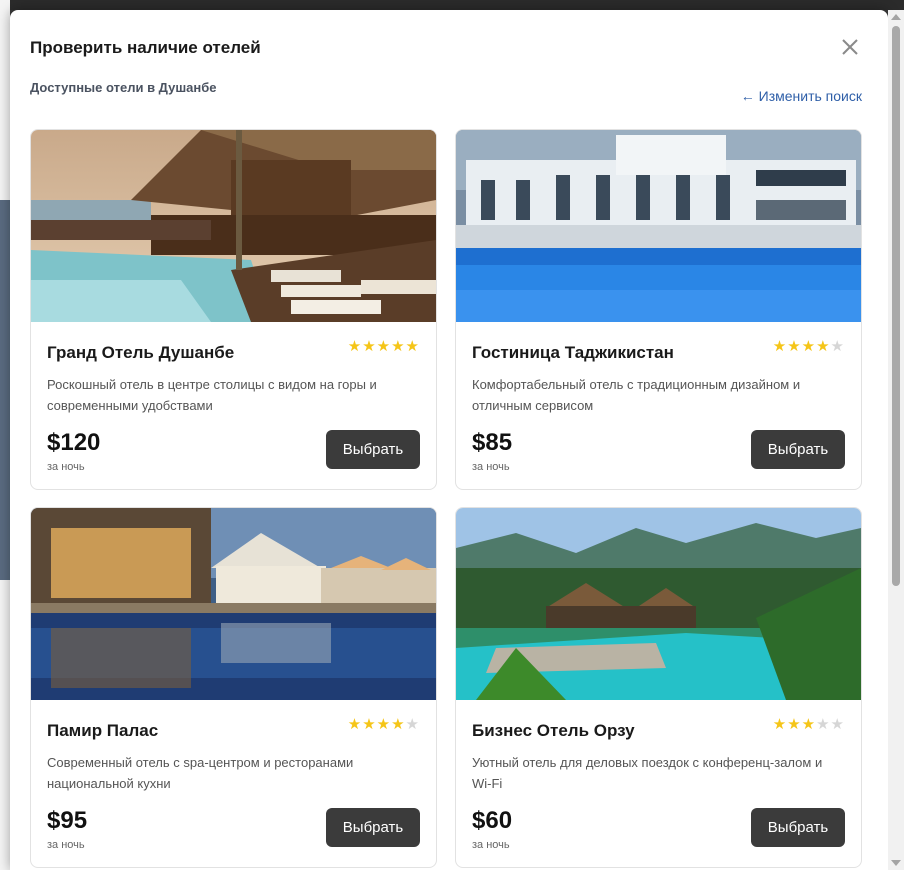 The width and height of the screenshot is (904, 870). I want to click on scroll-down-arrow-icon, so click(896, 863).